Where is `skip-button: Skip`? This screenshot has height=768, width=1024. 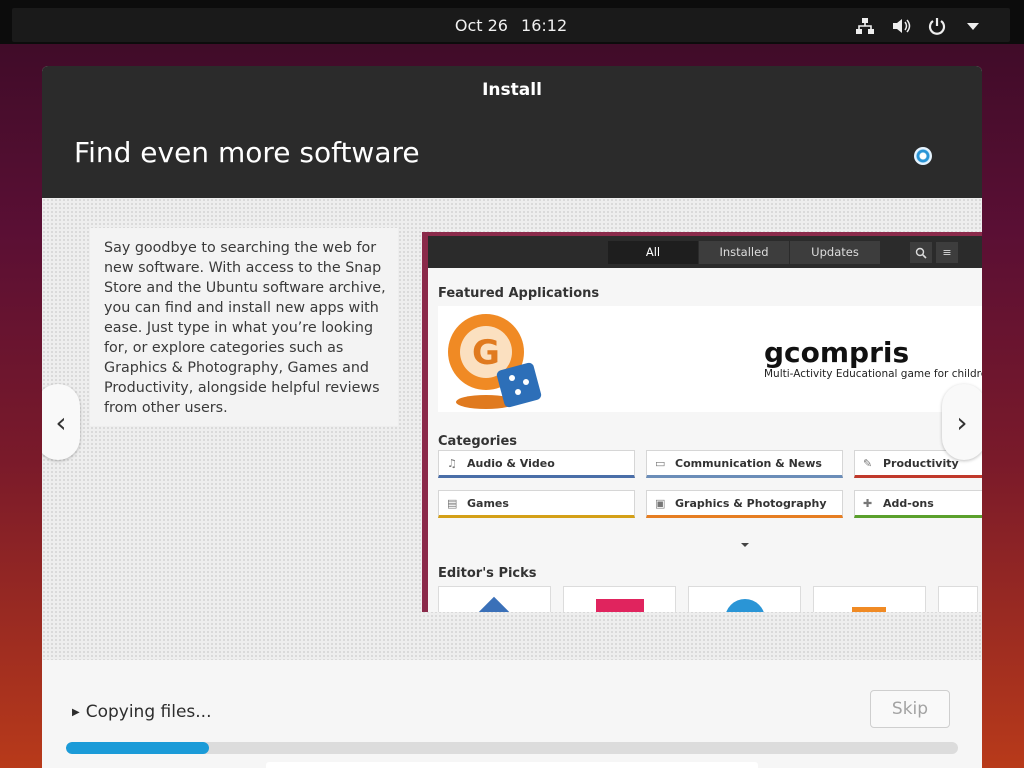
skip-button: Skip is located at coordinates (910, 709).